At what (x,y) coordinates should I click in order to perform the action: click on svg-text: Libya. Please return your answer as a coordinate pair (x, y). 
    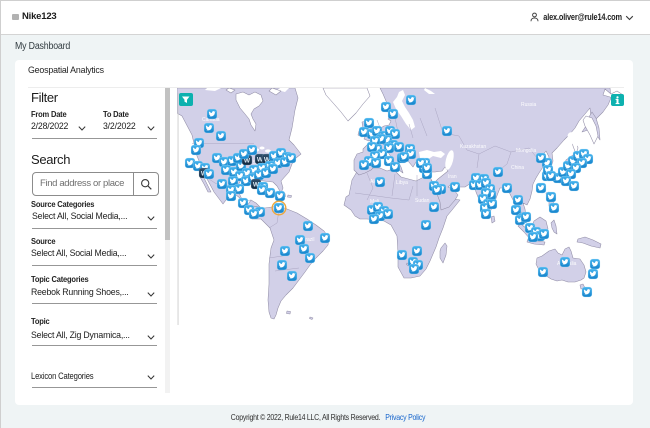
    Looking at the image, I should click on (402, 183).